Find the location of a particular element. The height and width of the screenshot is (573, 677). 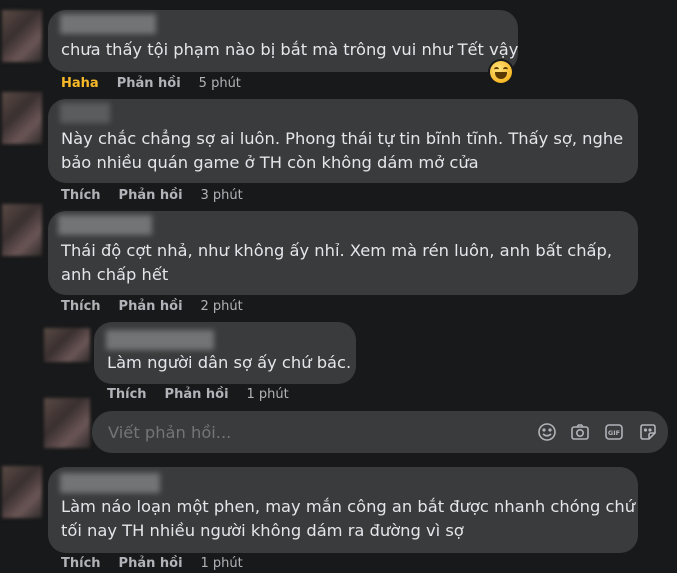

comment-actions: Thích Phản hồi 2 phút is located at coordinates (152, 307).